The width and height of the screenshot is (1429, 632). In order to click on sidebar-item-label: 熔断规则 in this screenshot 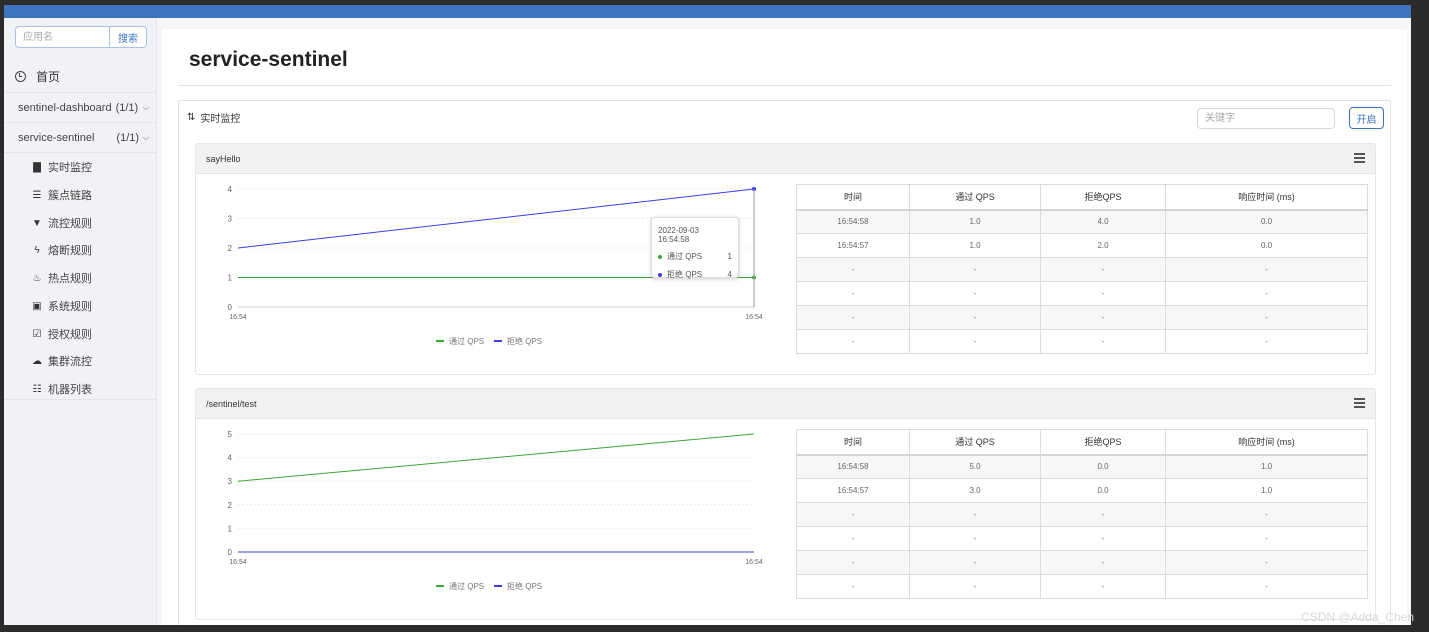, I will do `click(70, 251)`.